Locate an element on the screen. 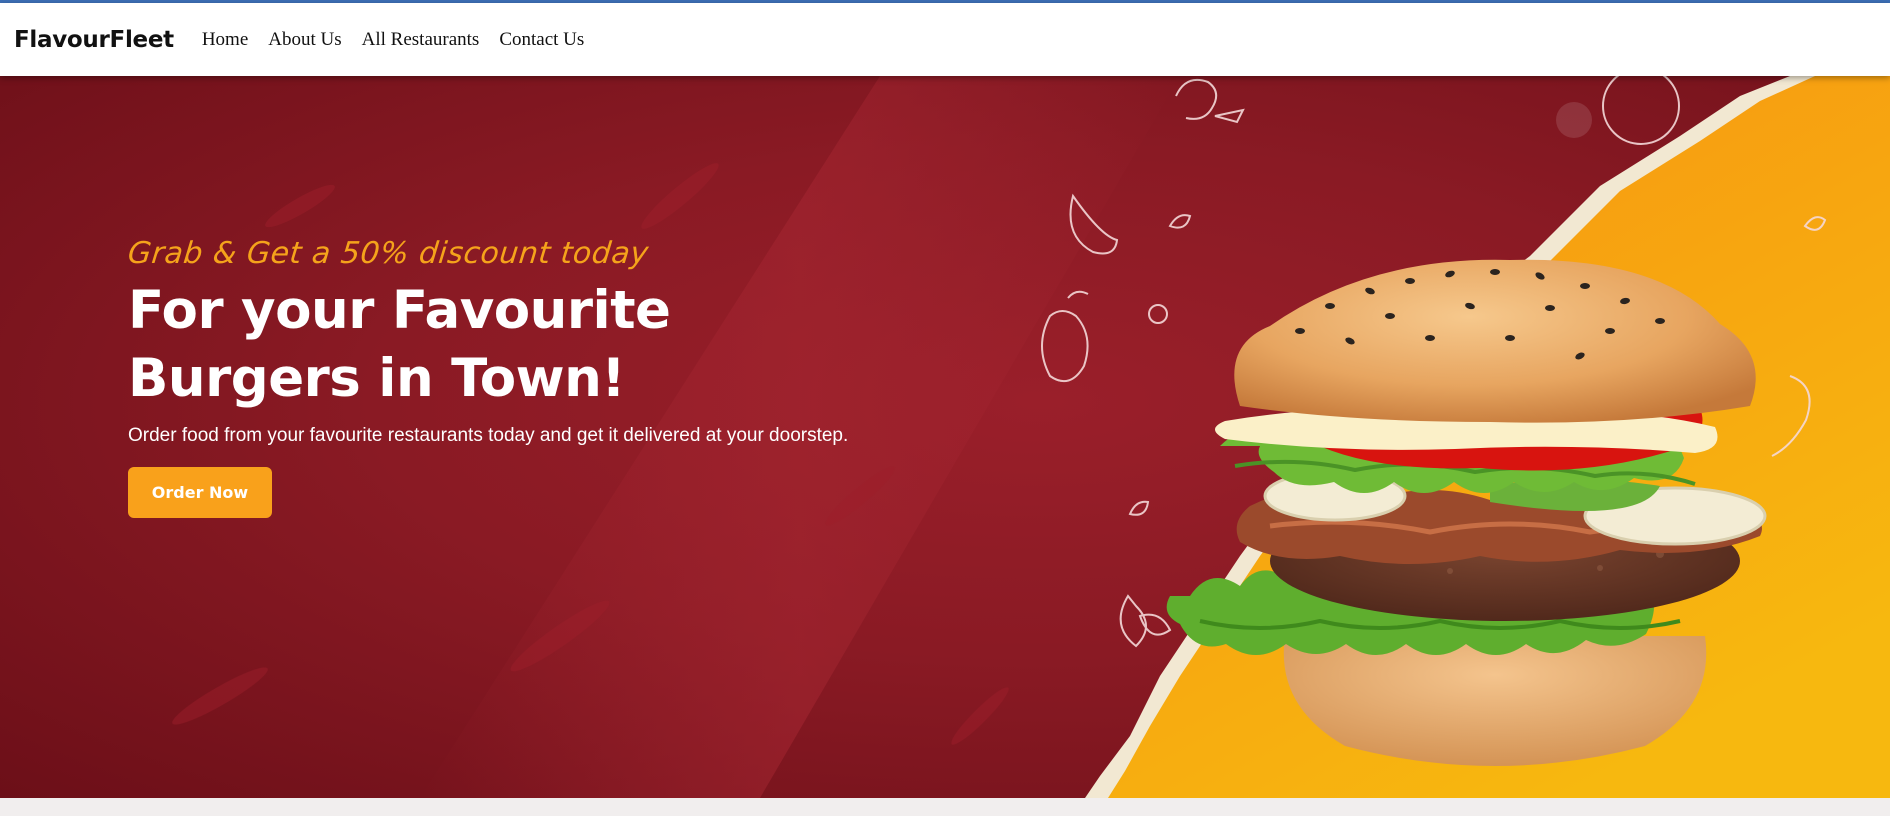  headline-line-2: Burgers in Town! is located at coordinates (377, 378).